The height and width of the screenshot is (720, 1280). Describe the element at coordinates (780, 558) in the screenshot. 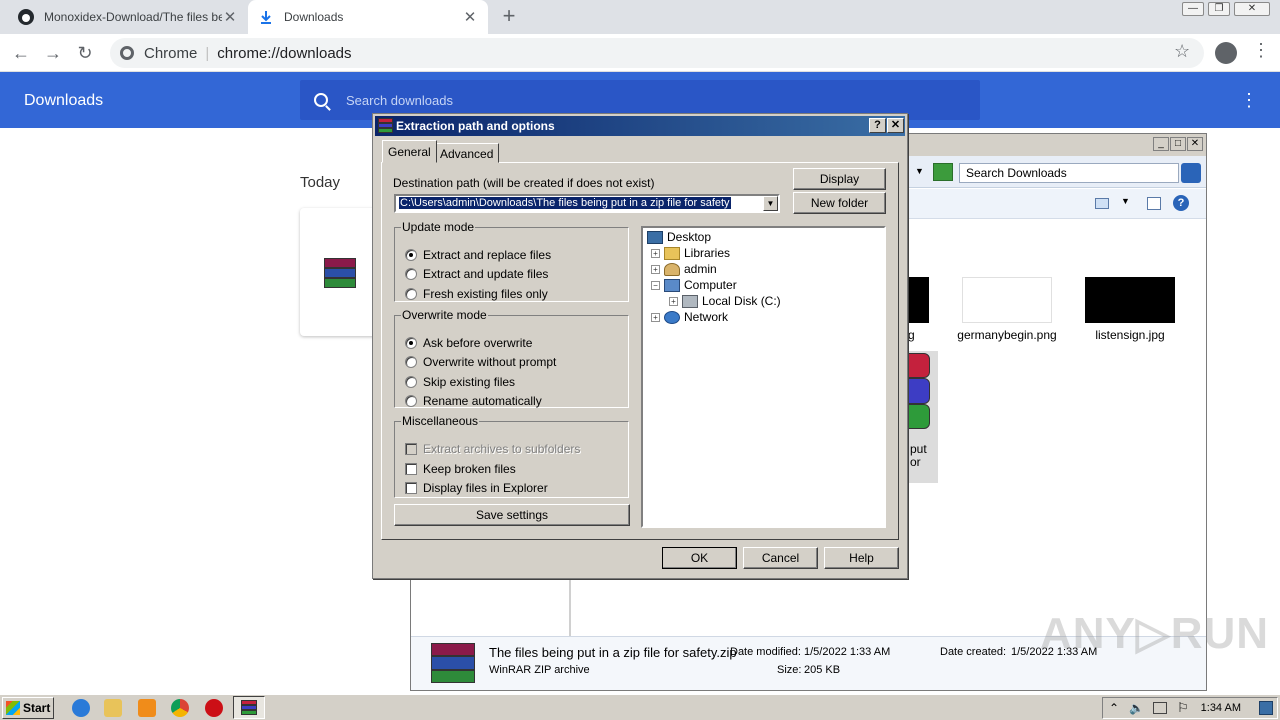

I see `cancel-button: Cancel` at that location.